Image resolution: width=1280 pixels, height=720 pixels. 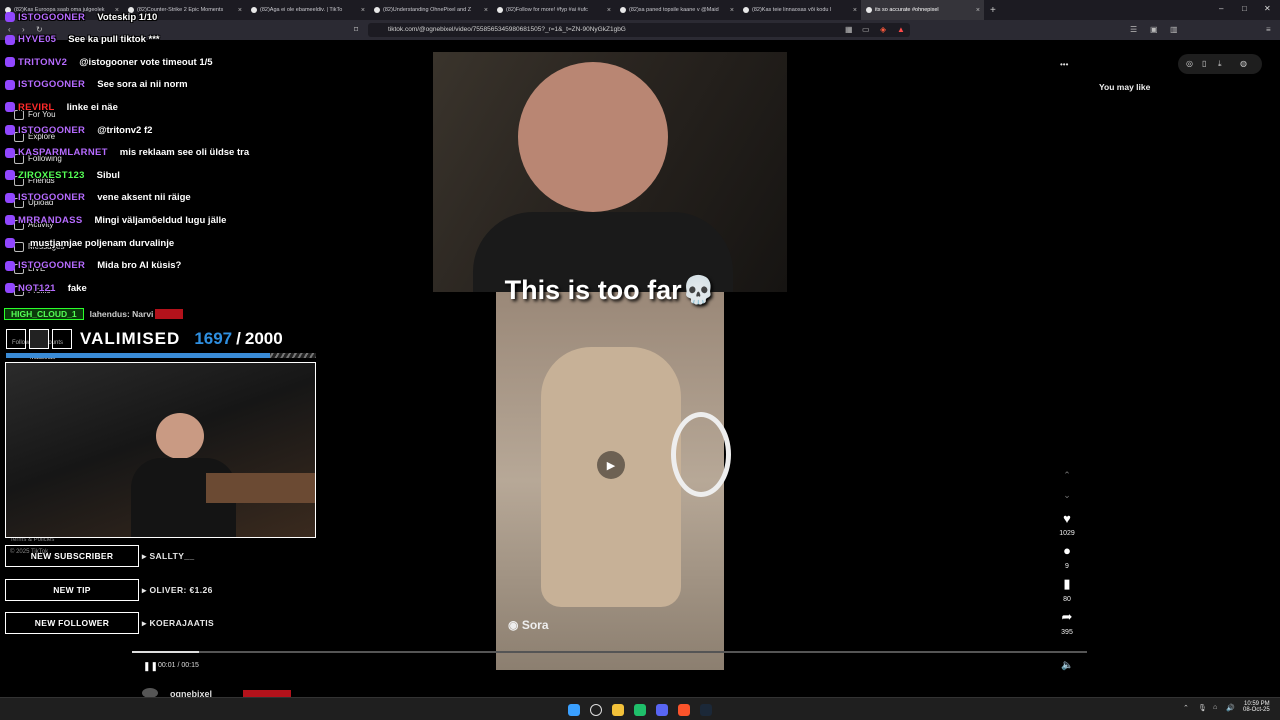 I want to click on download-icon: ⤓, so click(x=1220, y=64).